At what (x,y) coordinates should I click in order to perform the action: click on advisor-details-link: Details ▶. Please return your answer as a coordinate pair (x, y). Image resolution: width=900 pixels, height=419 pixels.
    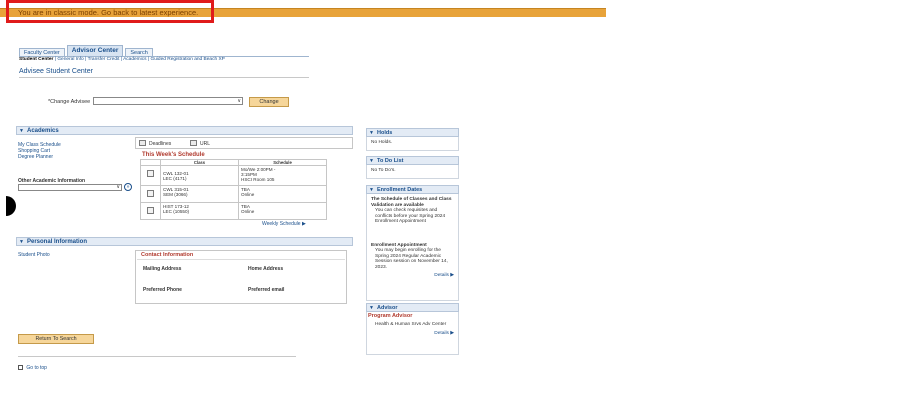
    Looking at the image, I should click on (412, 334).